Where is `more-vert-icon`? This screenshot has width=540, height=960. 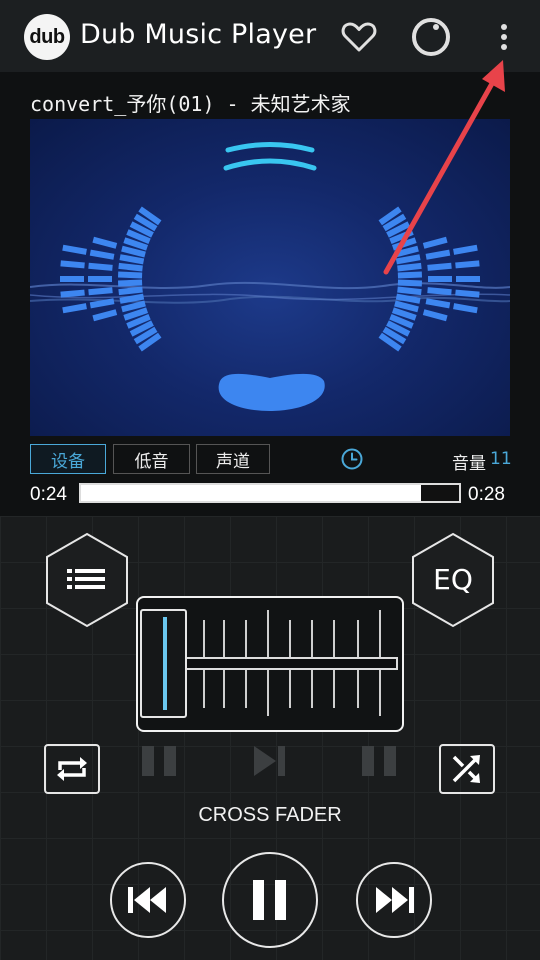
more-vert-icon is located at coordinates (504, 37).